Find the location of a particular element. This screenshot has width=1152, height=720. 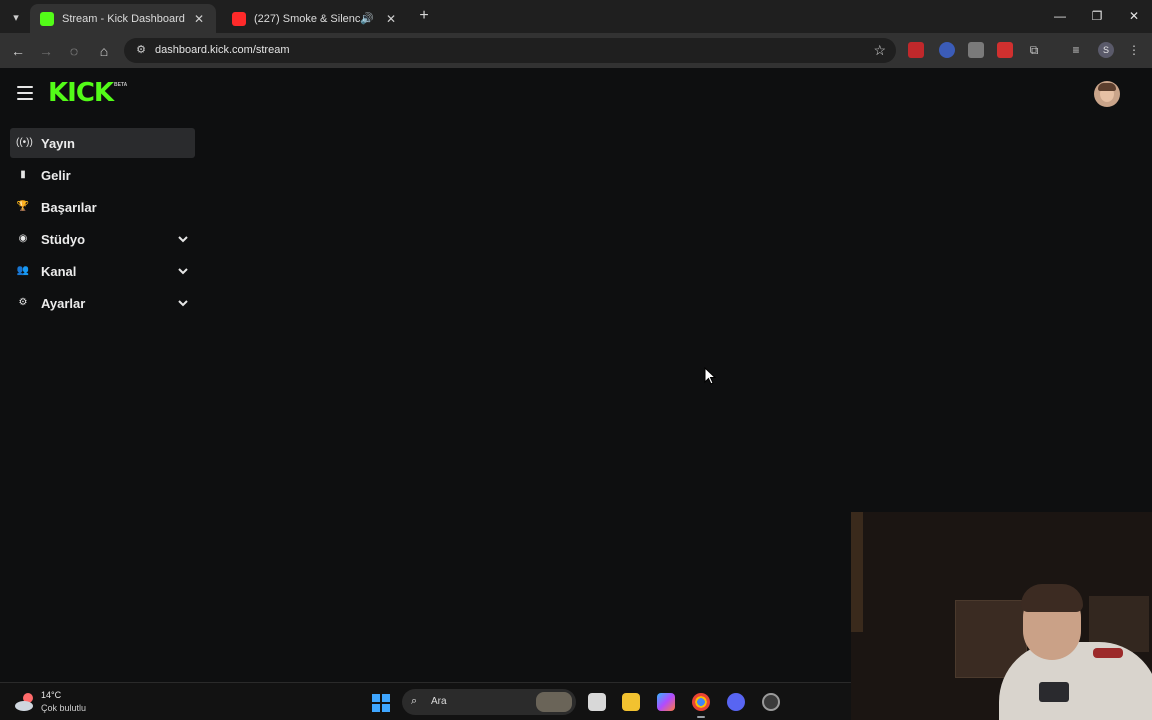

windows-start-icon is located at coordinates (381, 703).